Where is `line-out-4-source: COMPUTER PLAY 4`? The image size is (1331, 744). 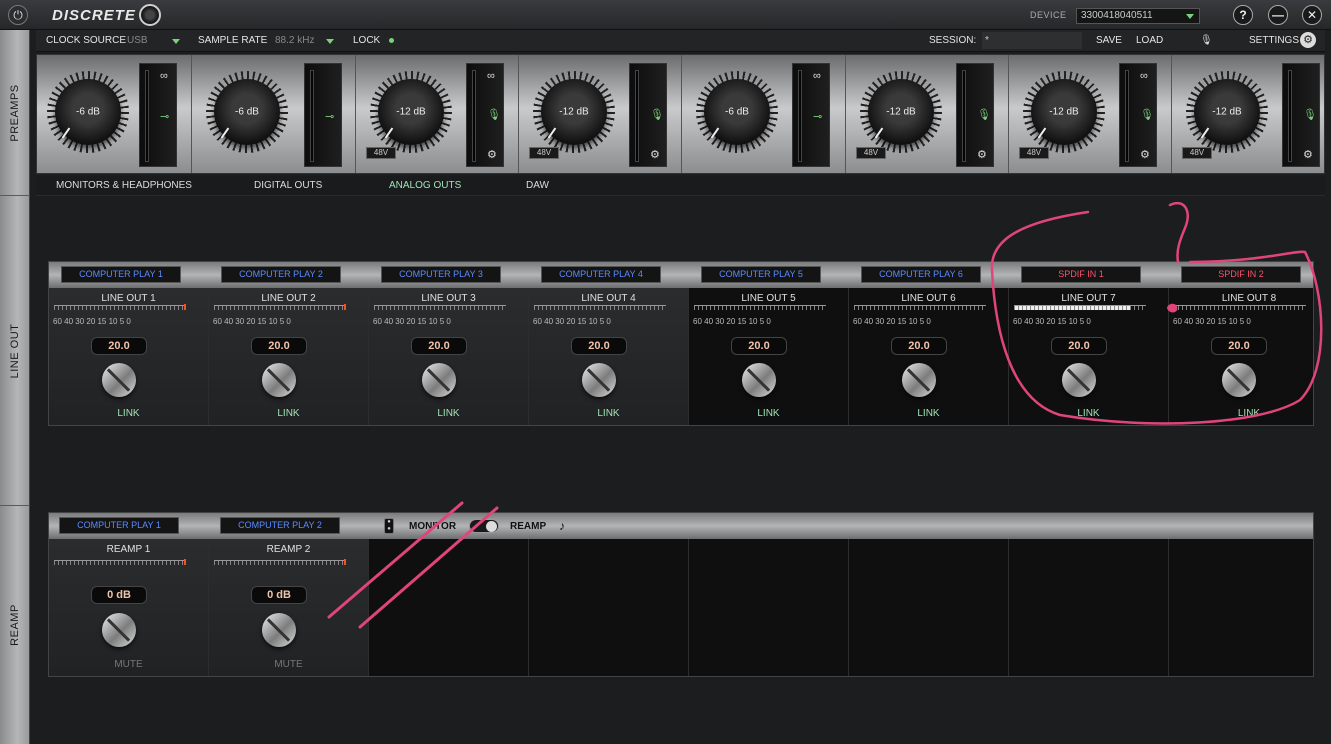 line-out-4-source: COMPUTER PLAY 4 is located at coordinates (601, 274).